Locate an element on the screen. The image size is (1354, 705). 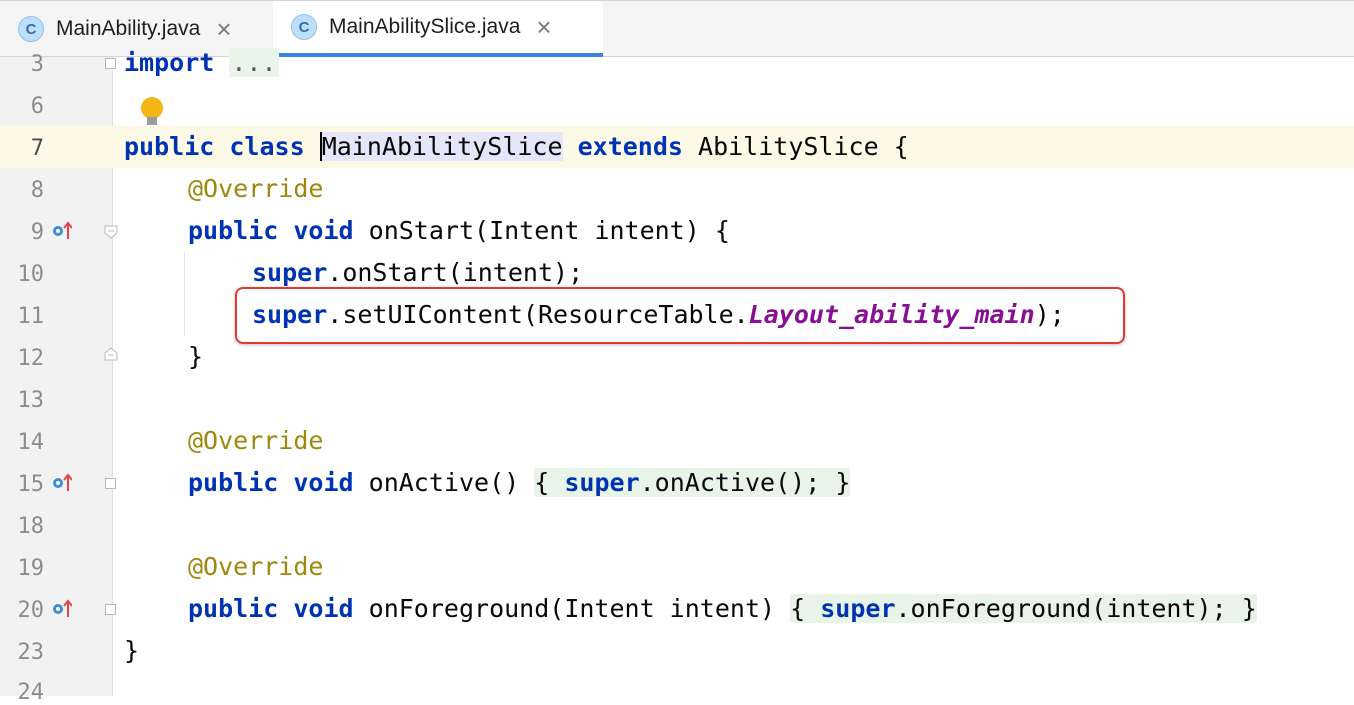
superclass: AbilitySlice { is located at coordinates (803, 146).